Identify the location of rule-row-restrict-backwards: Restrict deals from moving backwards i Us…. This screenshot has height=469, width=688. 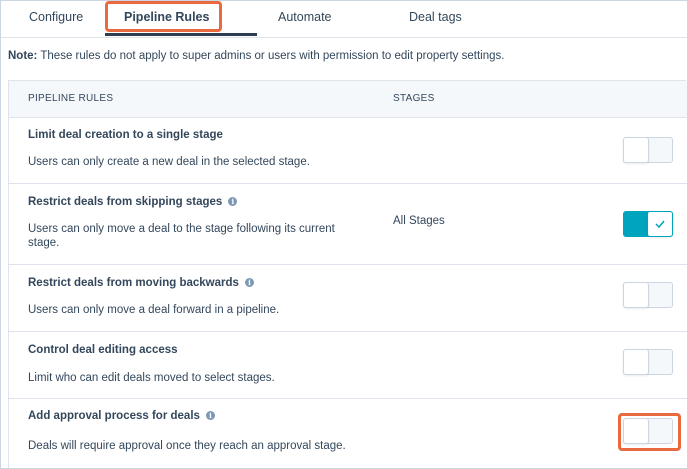
(348, 298).